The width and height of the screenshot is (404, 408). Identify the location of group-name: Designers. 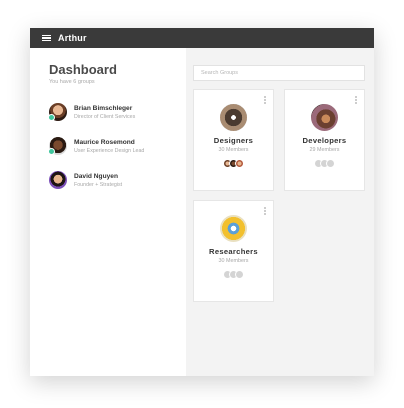
(233, 140).